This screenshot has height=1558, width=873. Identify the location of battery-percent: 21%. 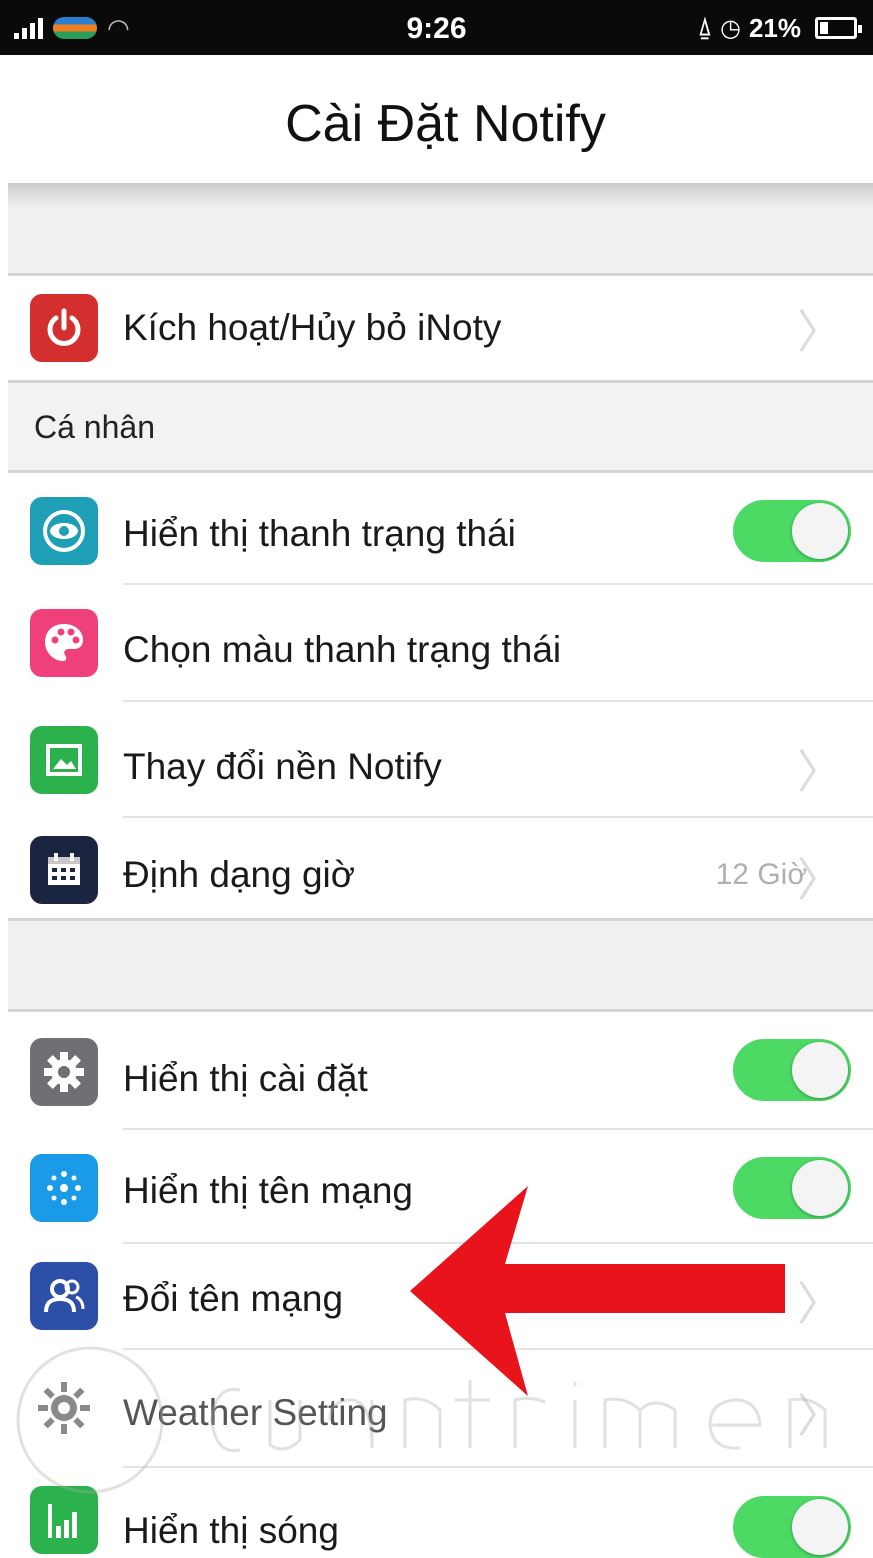
(774, 27).